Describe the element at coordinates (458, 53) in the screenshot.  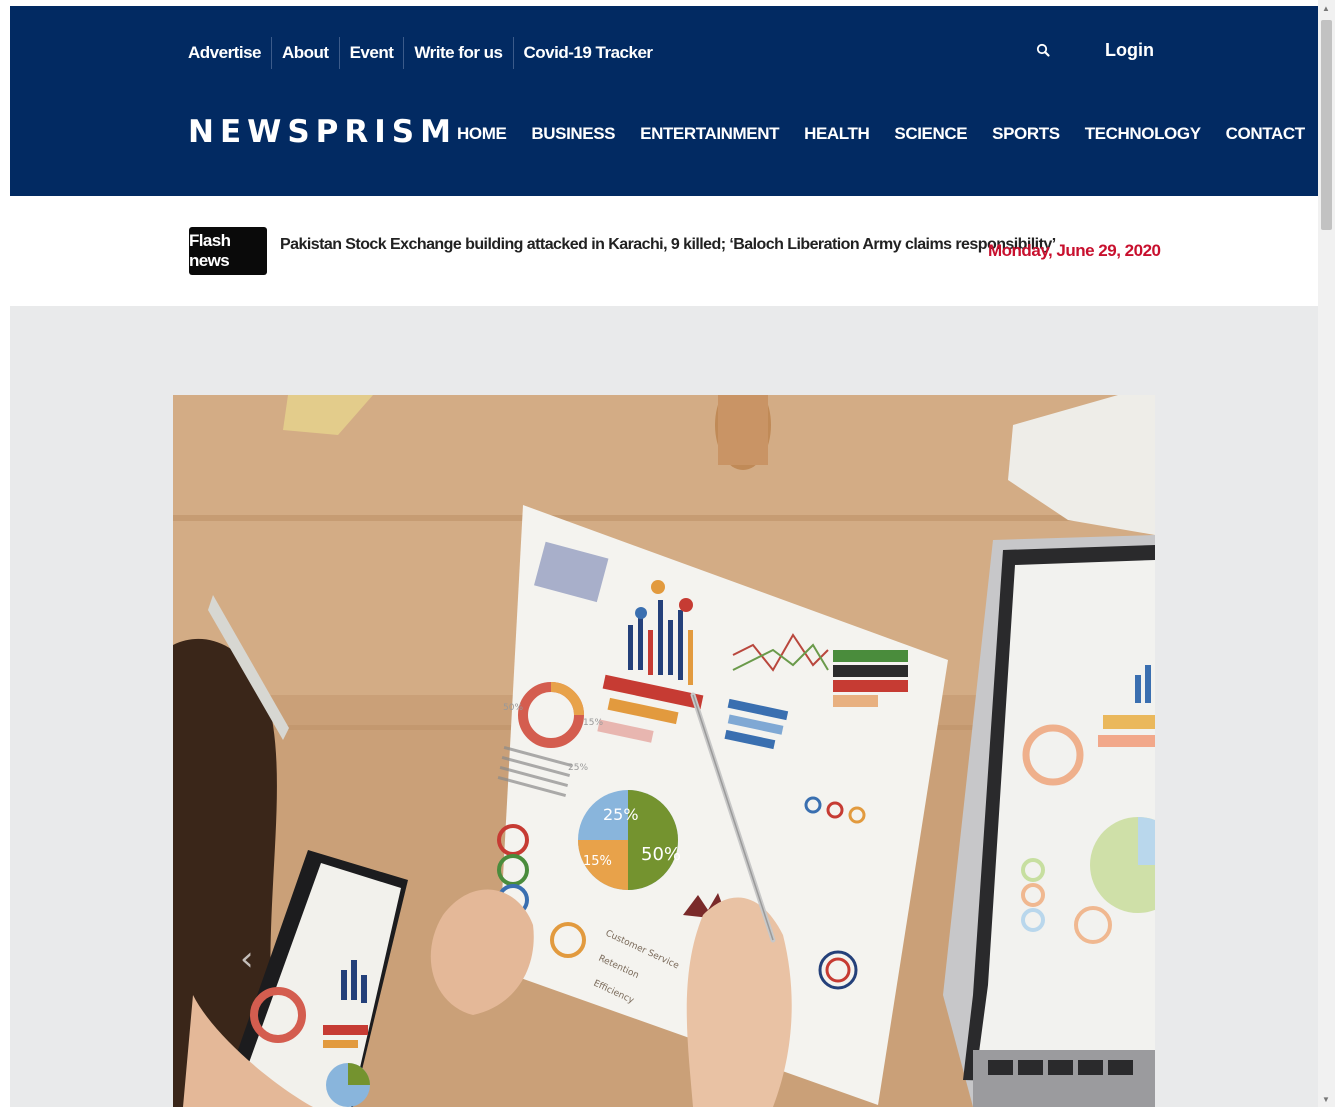
I see `write-for-us-link: Write for us` at that location.